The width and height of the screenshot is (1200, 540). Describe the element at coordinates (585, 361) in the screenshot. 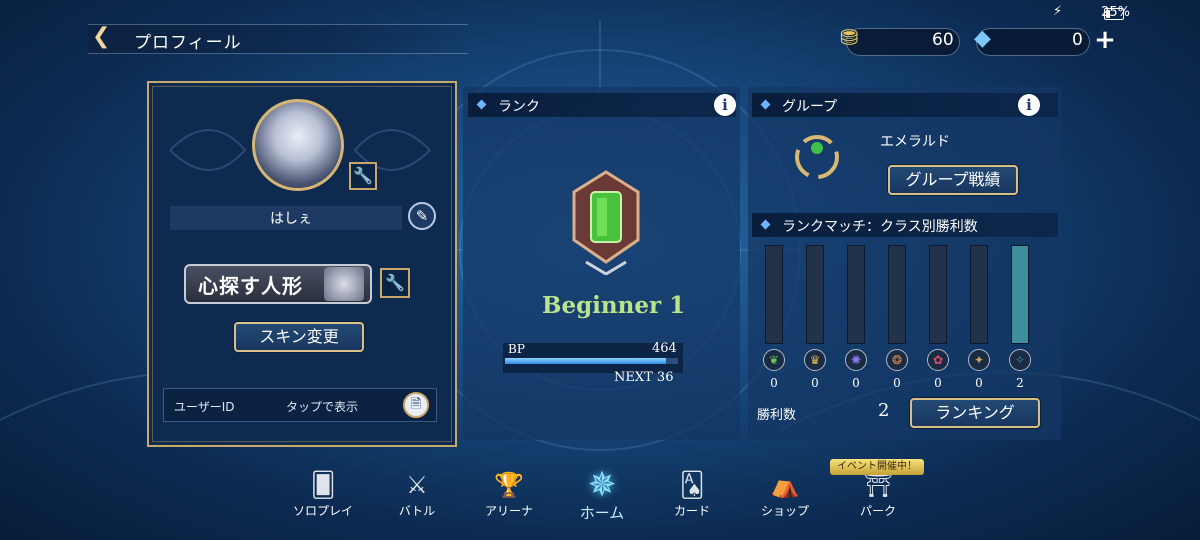

I see `bp-progress-fill` at that location.